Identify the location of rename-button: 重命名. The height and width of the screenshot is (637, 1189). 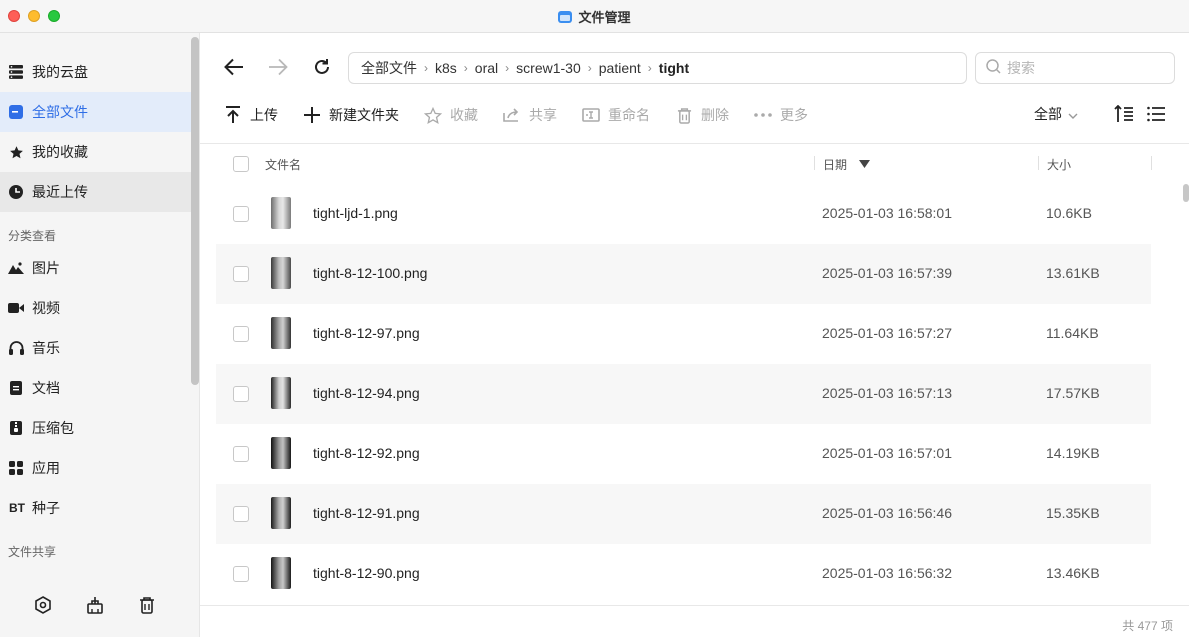
(616, 115).